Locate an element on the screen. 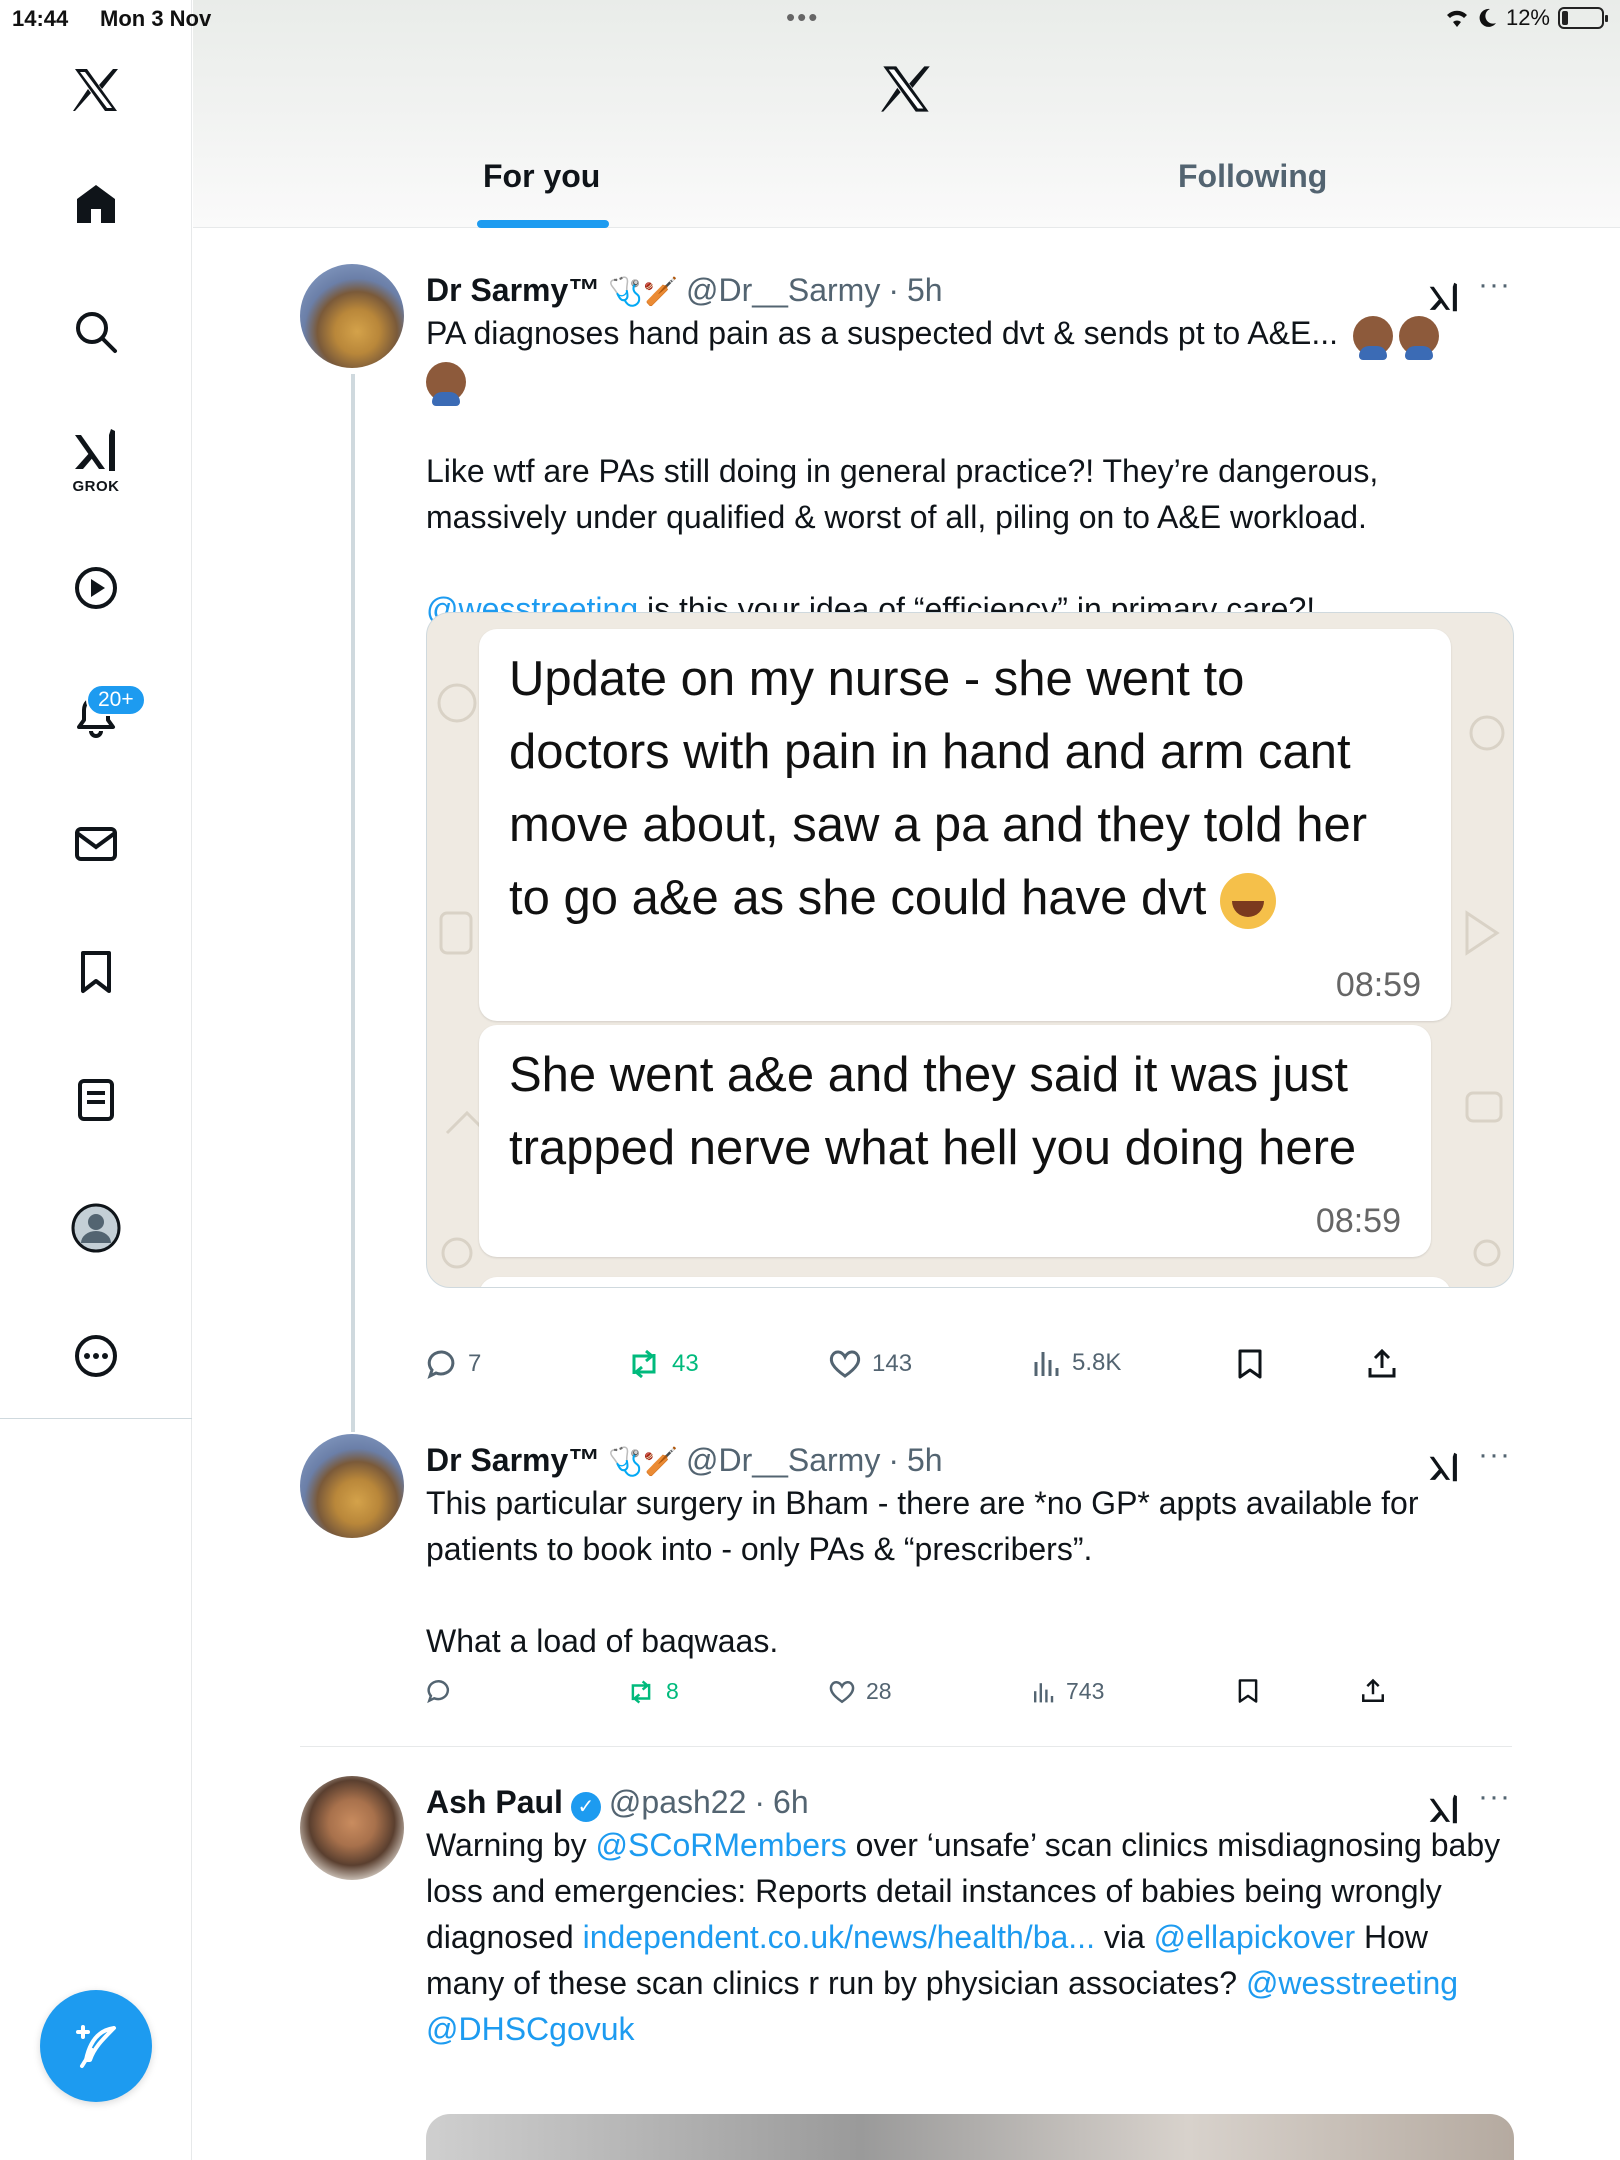 The height and width of the screenshot is (2160, 1620). reply-count: 7 is located at coordinates (475, 1363).